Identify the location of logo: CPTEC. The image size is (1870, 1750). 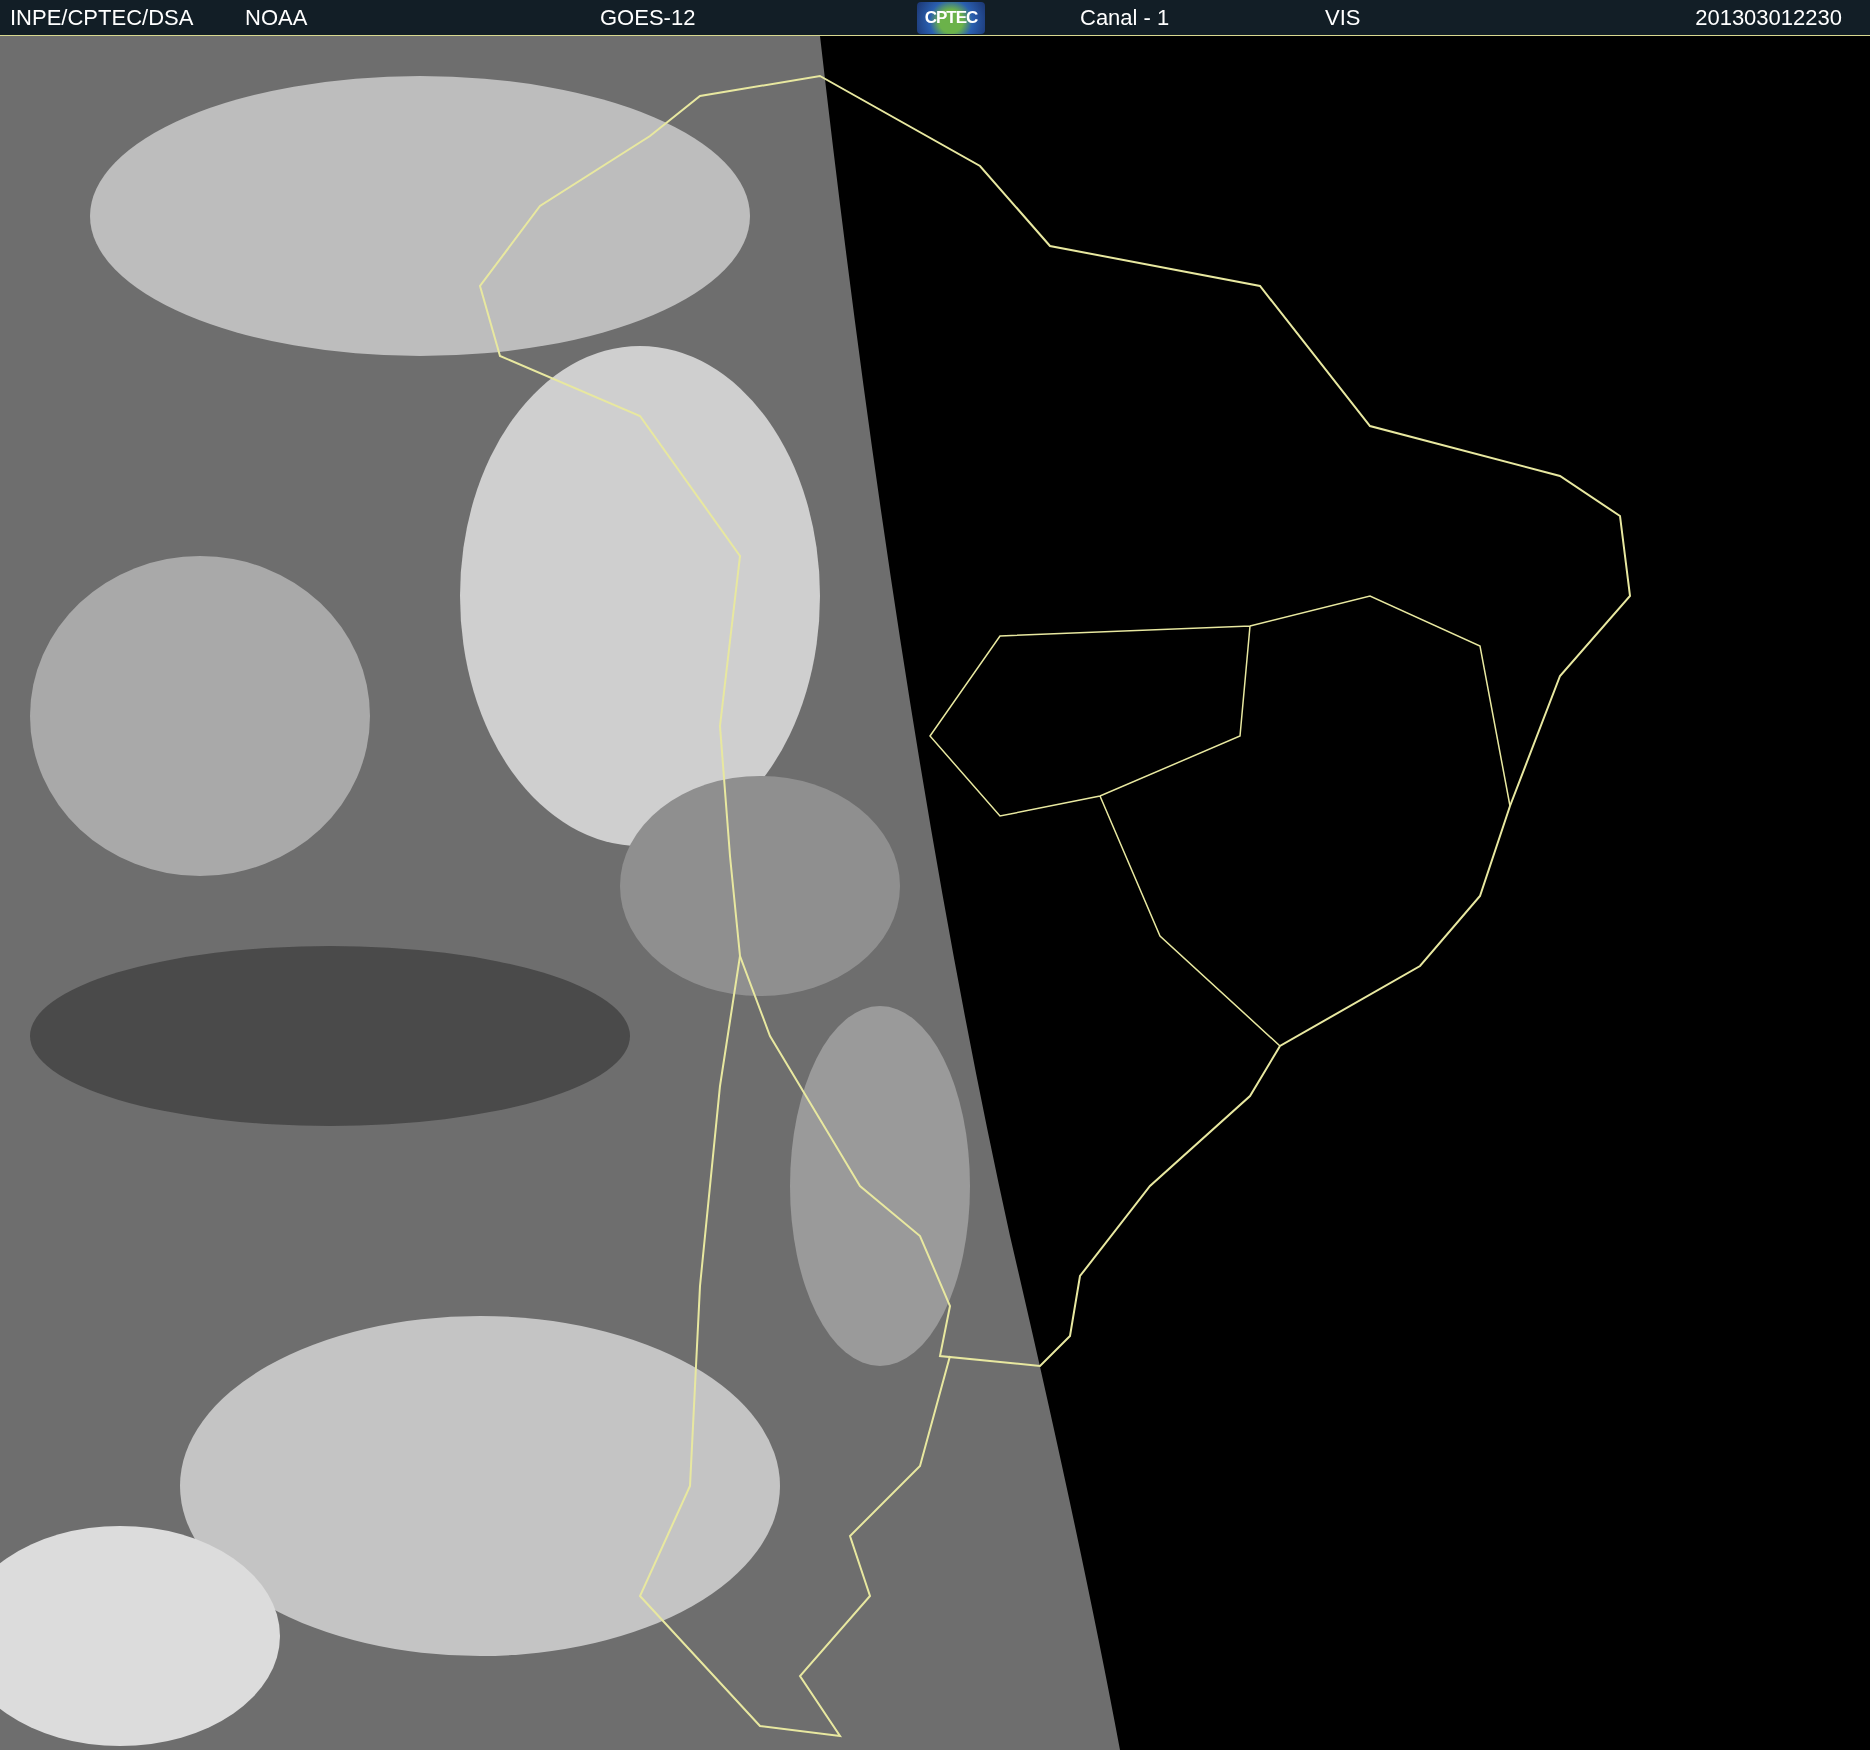
(951, 17).